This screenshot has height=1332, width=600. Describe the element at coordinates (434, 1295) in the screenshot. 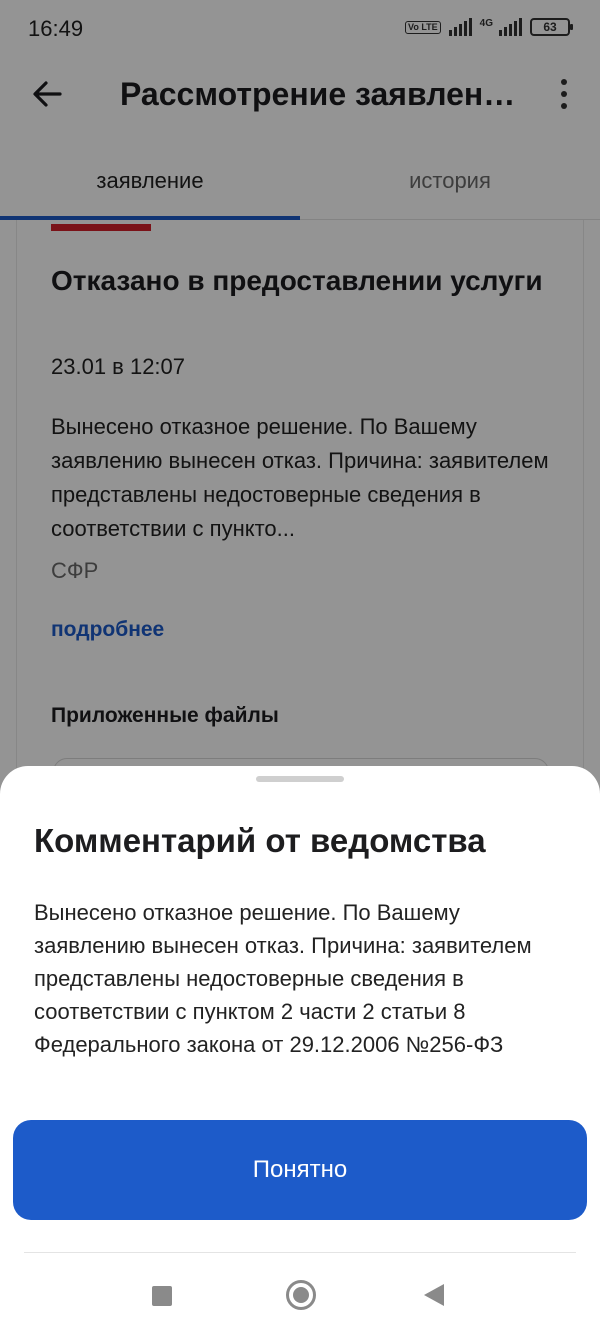

I see `nav-back-icon` at that location.